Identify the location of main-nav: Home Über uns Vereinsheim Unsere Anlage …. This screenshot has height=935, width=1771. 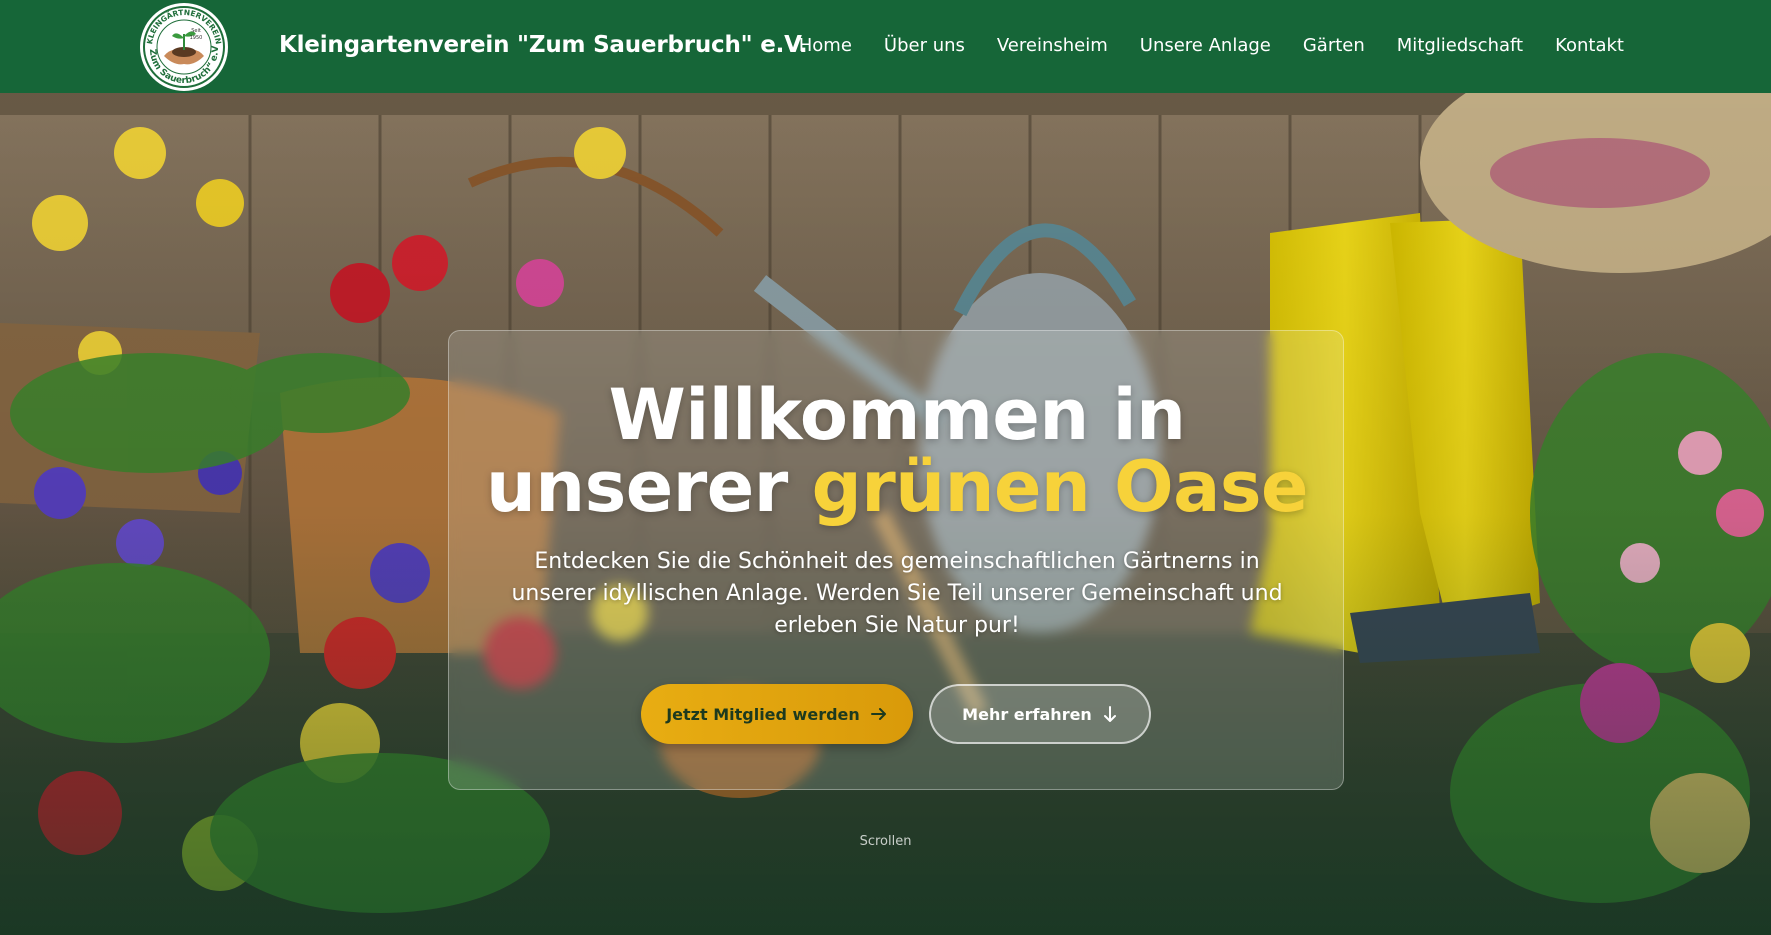
(1211, 45).